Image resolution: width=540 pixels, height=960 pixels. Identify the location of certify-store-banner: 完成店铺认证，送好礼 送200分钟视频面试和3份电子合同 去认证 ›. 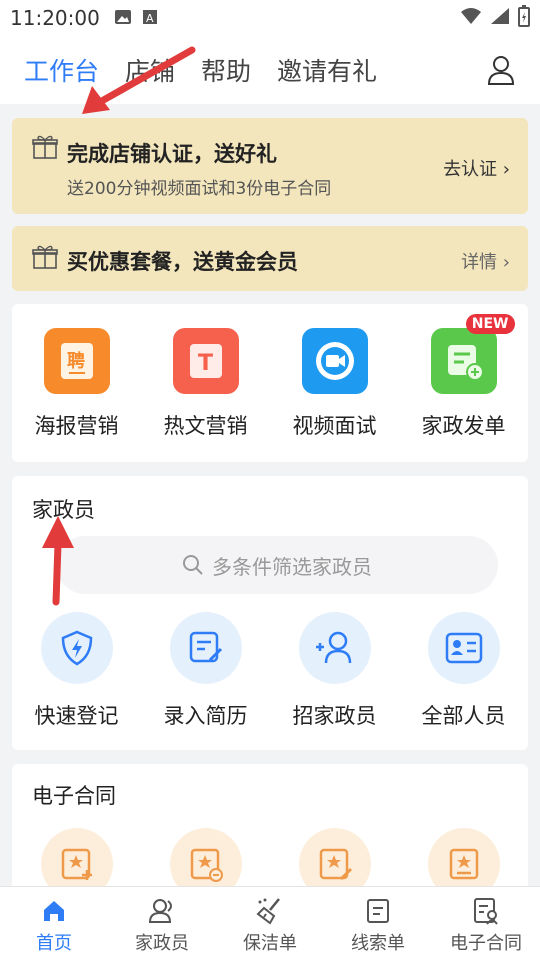
(270, 166).